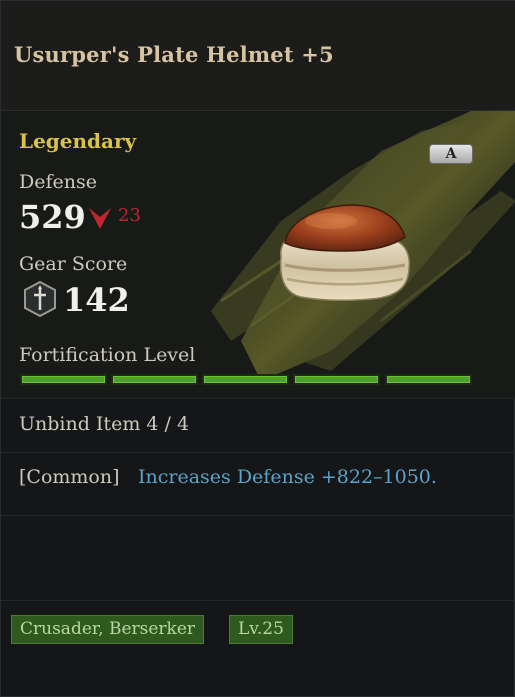 The image size is (515, 697). Describe the element at coordinates (69, 477) in the screenshot. I see `effect-tag: [Common]` at that location.